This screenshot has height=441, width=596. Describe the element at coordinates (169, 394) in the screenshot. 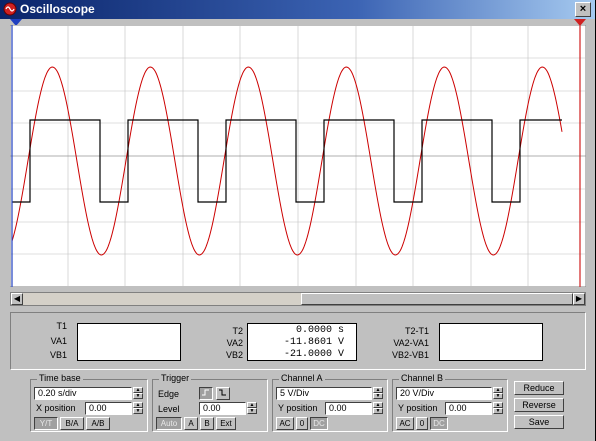

I see `edge-label: Edge` at that location.